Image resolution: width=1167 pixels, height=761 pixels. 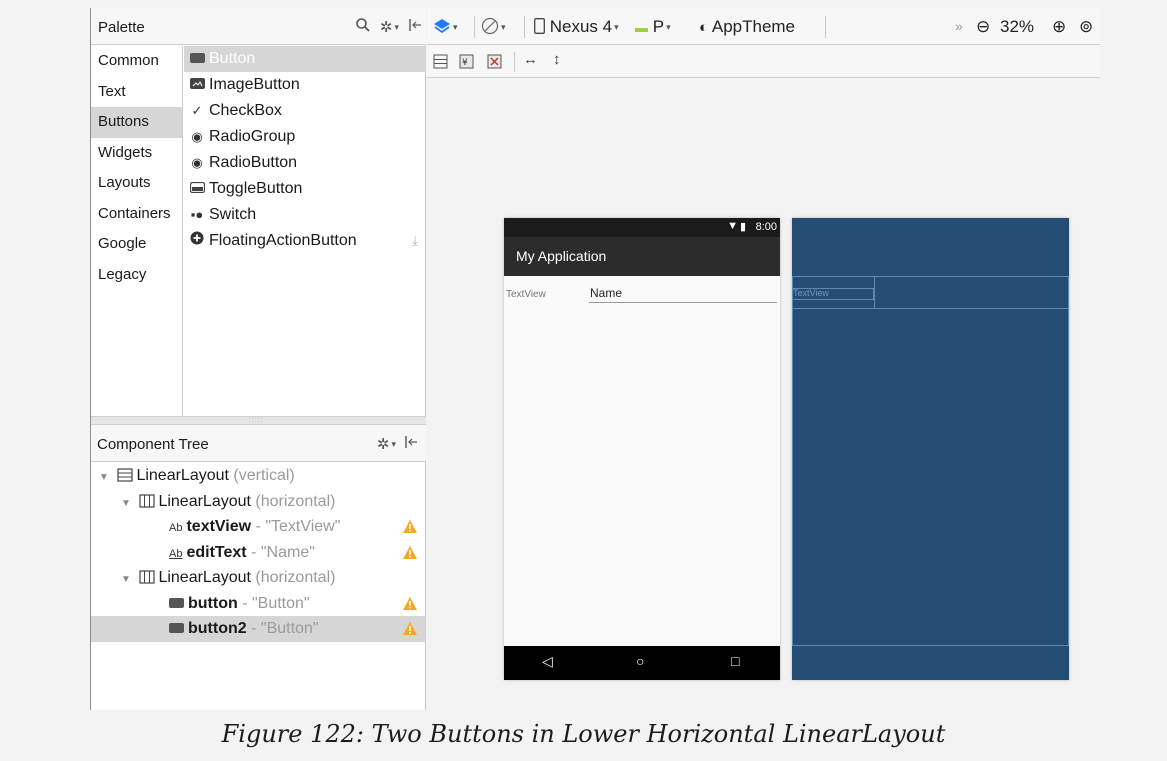 I want to click on blueprint-edittext-outline, so click(x=971, y=292).